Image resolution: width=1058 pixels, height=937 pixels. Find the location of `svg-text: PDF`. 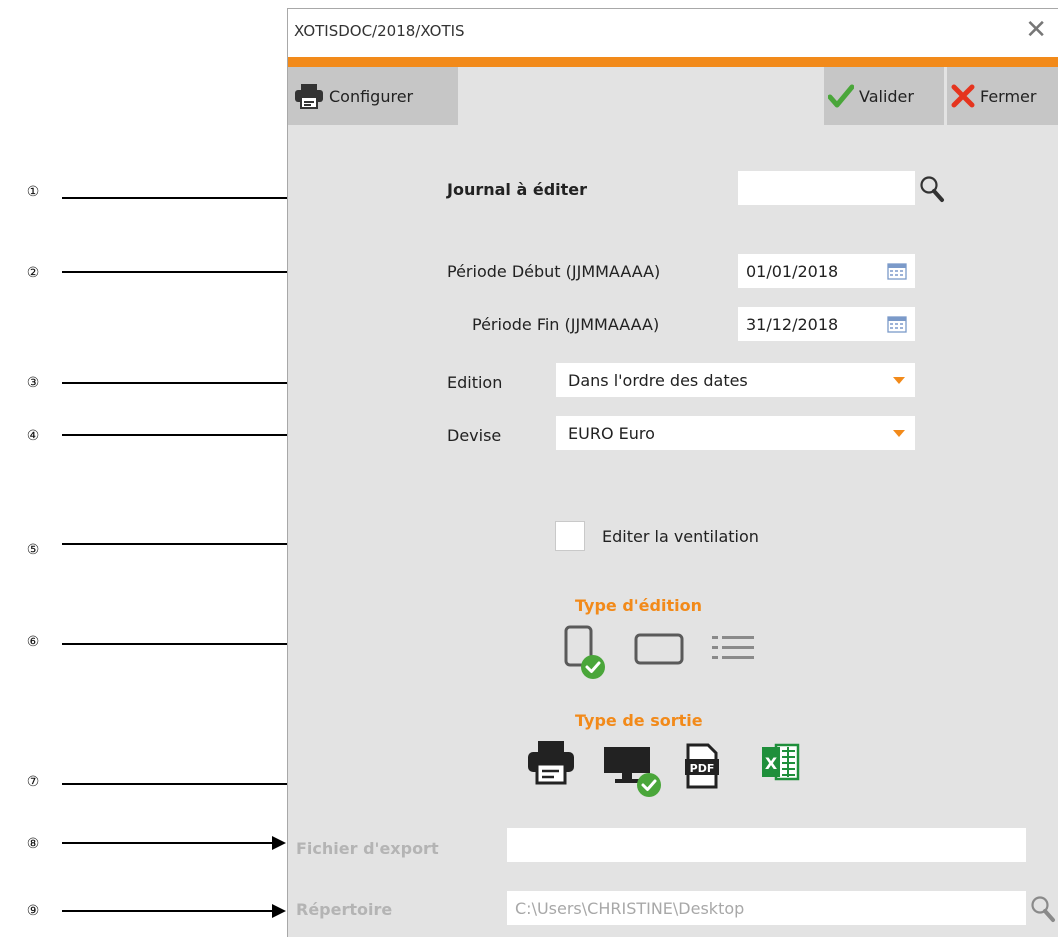

svg-text: PDF is located at coordinates (702, 768).